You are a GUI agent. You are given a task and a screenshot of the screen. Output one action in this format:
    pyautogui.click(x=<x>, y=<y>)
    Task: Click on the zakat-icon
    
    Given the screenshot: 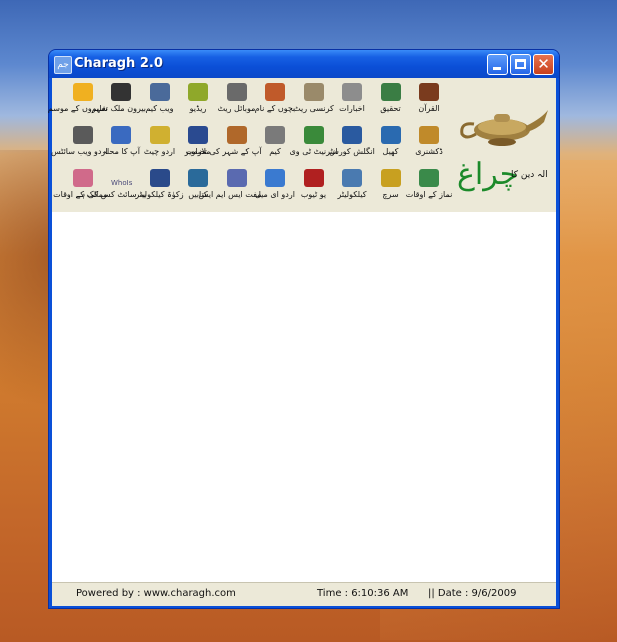 What is the action you would take?
    pyautogui.click(x=159, y=178)
    